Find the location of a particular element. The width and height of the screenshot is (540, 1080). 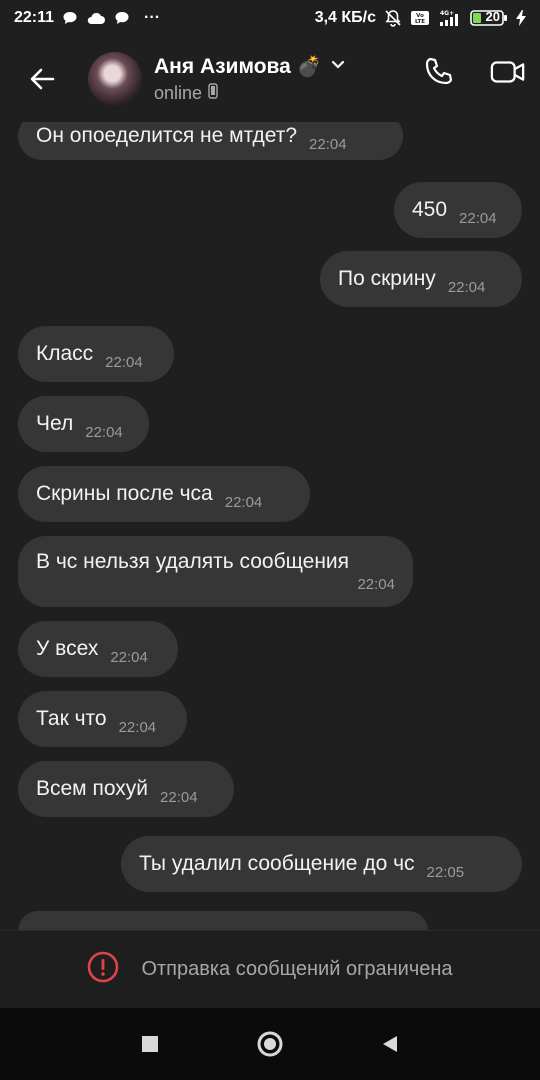

chevron-down-icon is located at coordinates (338, 67).